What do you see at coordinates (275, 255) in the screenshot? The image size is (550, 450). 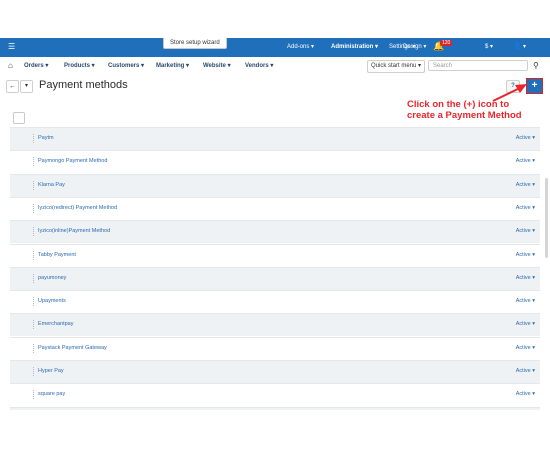 I see `table-row: Tabby Payment Active ▾` at bounding box center [275, 255].